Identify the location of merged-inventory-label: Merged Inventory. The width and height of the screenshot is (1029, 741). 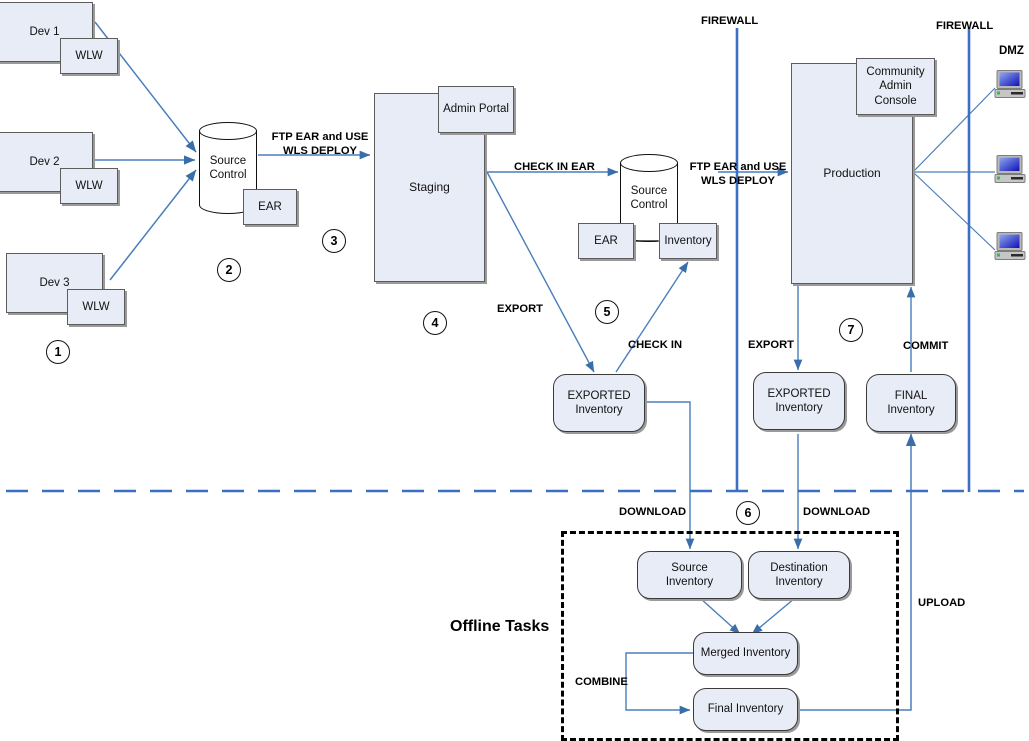
(745, 653).